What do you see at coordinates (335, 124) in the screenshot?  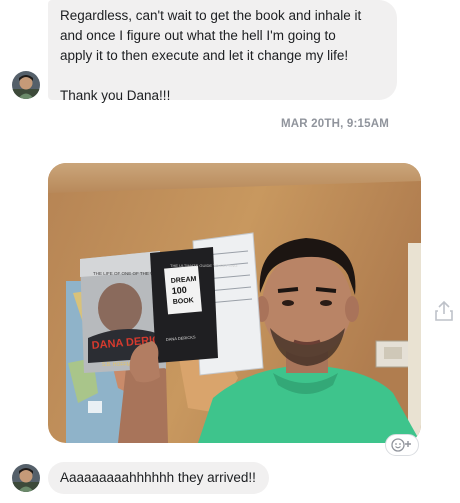 I see `timestamp: MAR 20TH, 9:15AM` at bounding box center [335, 124].